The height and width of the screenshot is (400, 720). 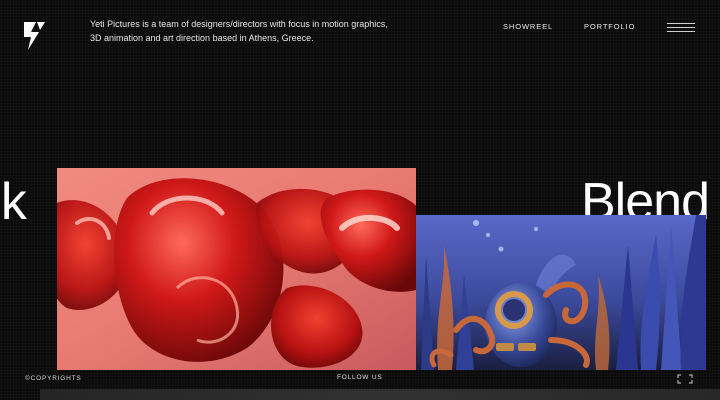 What do you see at coordinates (685, 379) in the screenshot?
I see `fullscreen-icon` at bounding box center [685, 379].